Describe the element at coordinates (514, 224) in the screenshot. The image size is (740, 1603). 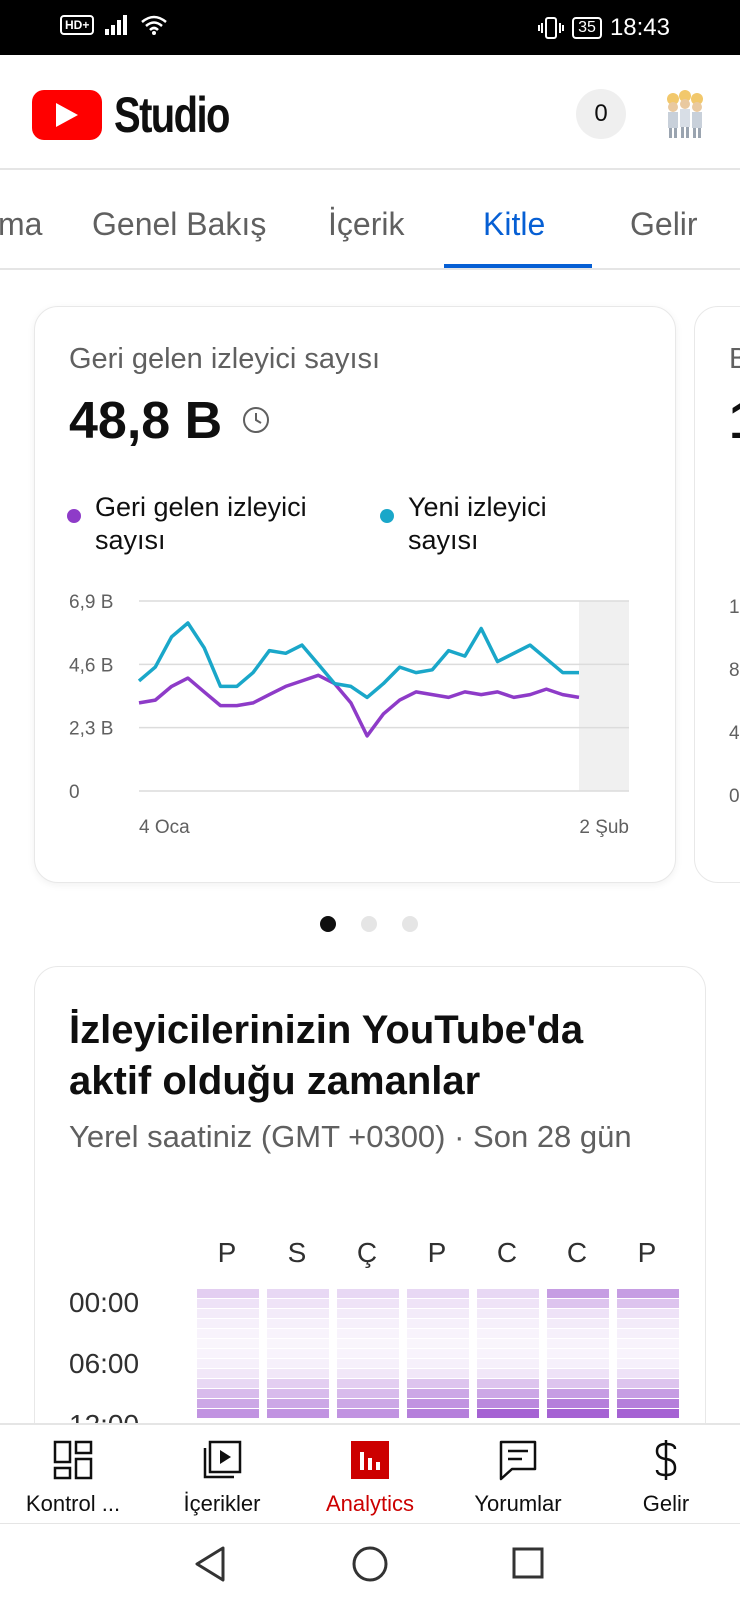
I see `tab-audience: Kitle` at that location.